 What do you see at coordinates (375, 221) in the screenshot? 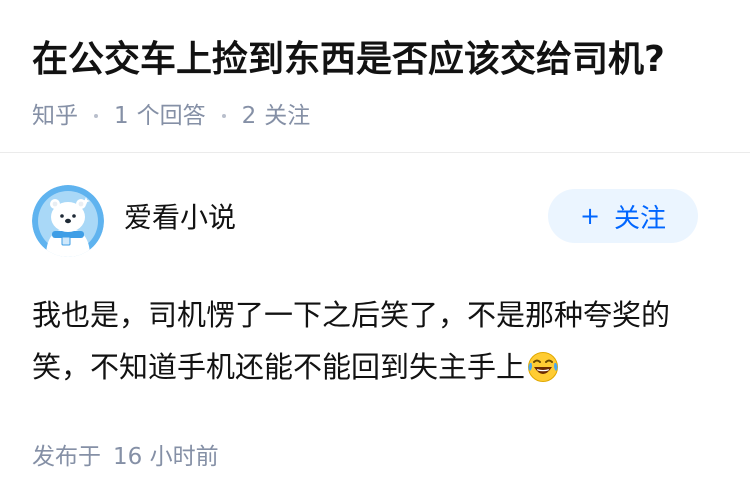
I see `author-row: 爱看小说 + 关注` at bounding box center [375, 221].